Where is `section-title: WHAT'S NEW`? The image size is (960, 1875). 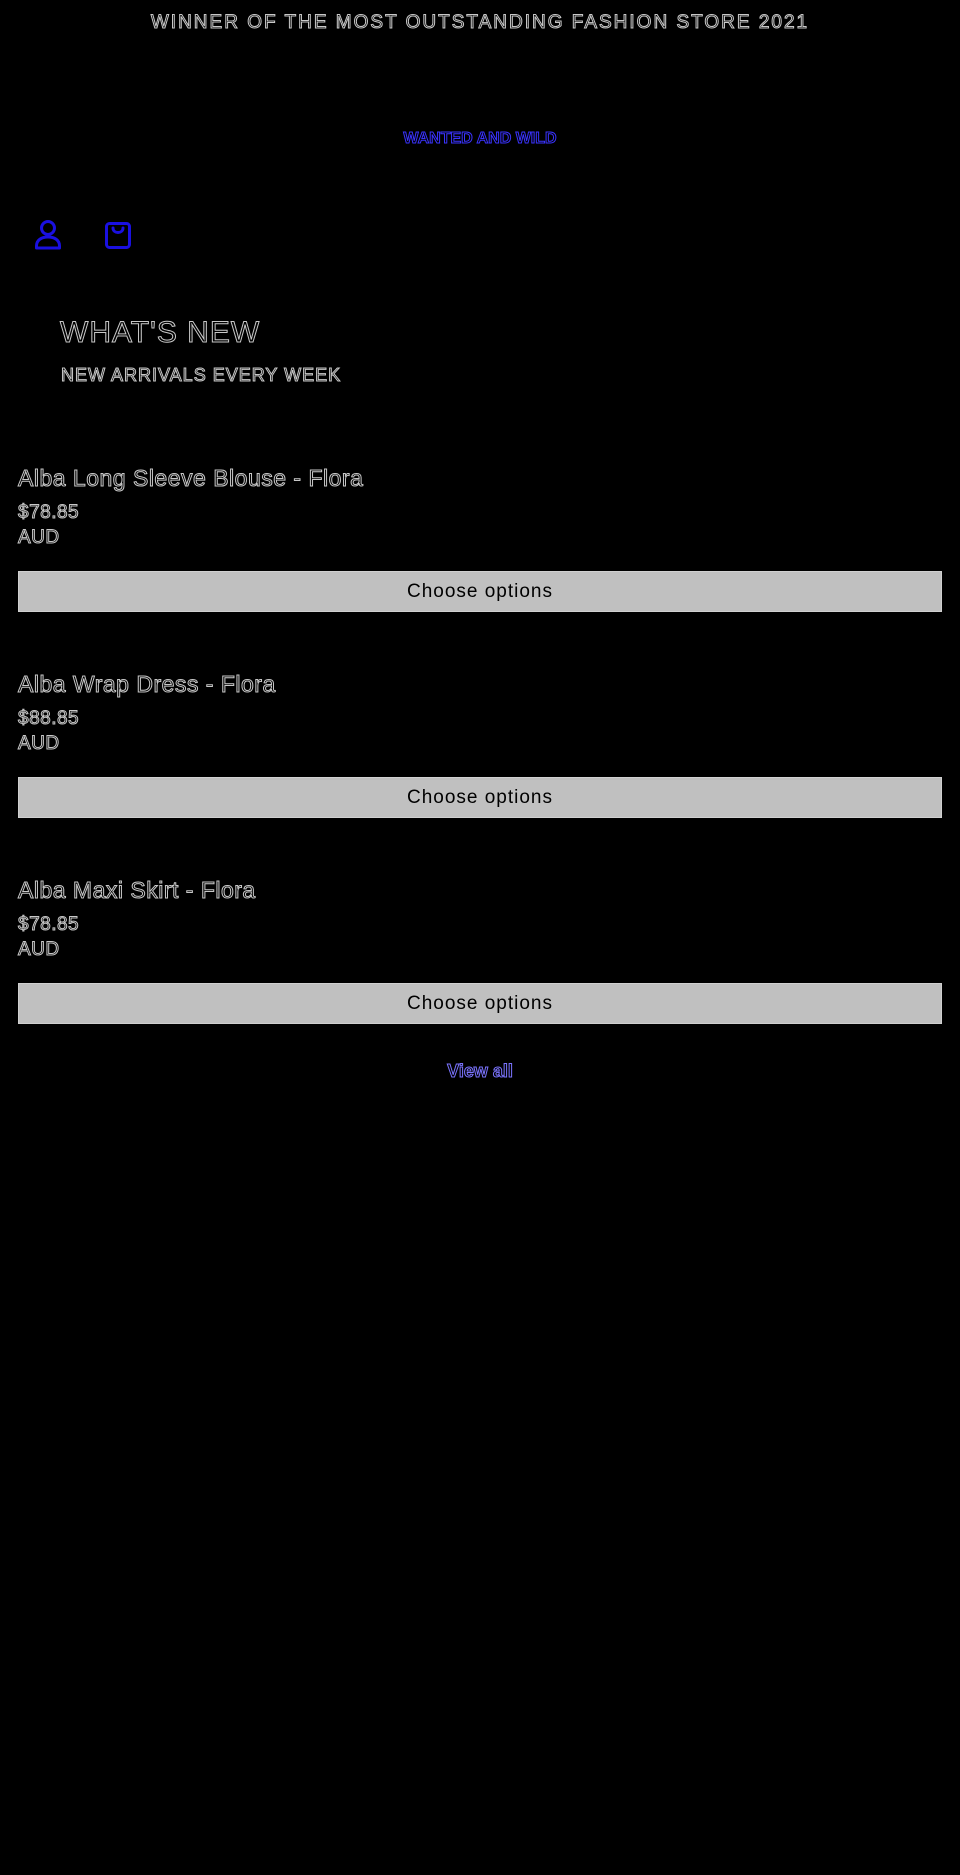
section-title: WHAT'S NEW is located at coordinates (160, 333).